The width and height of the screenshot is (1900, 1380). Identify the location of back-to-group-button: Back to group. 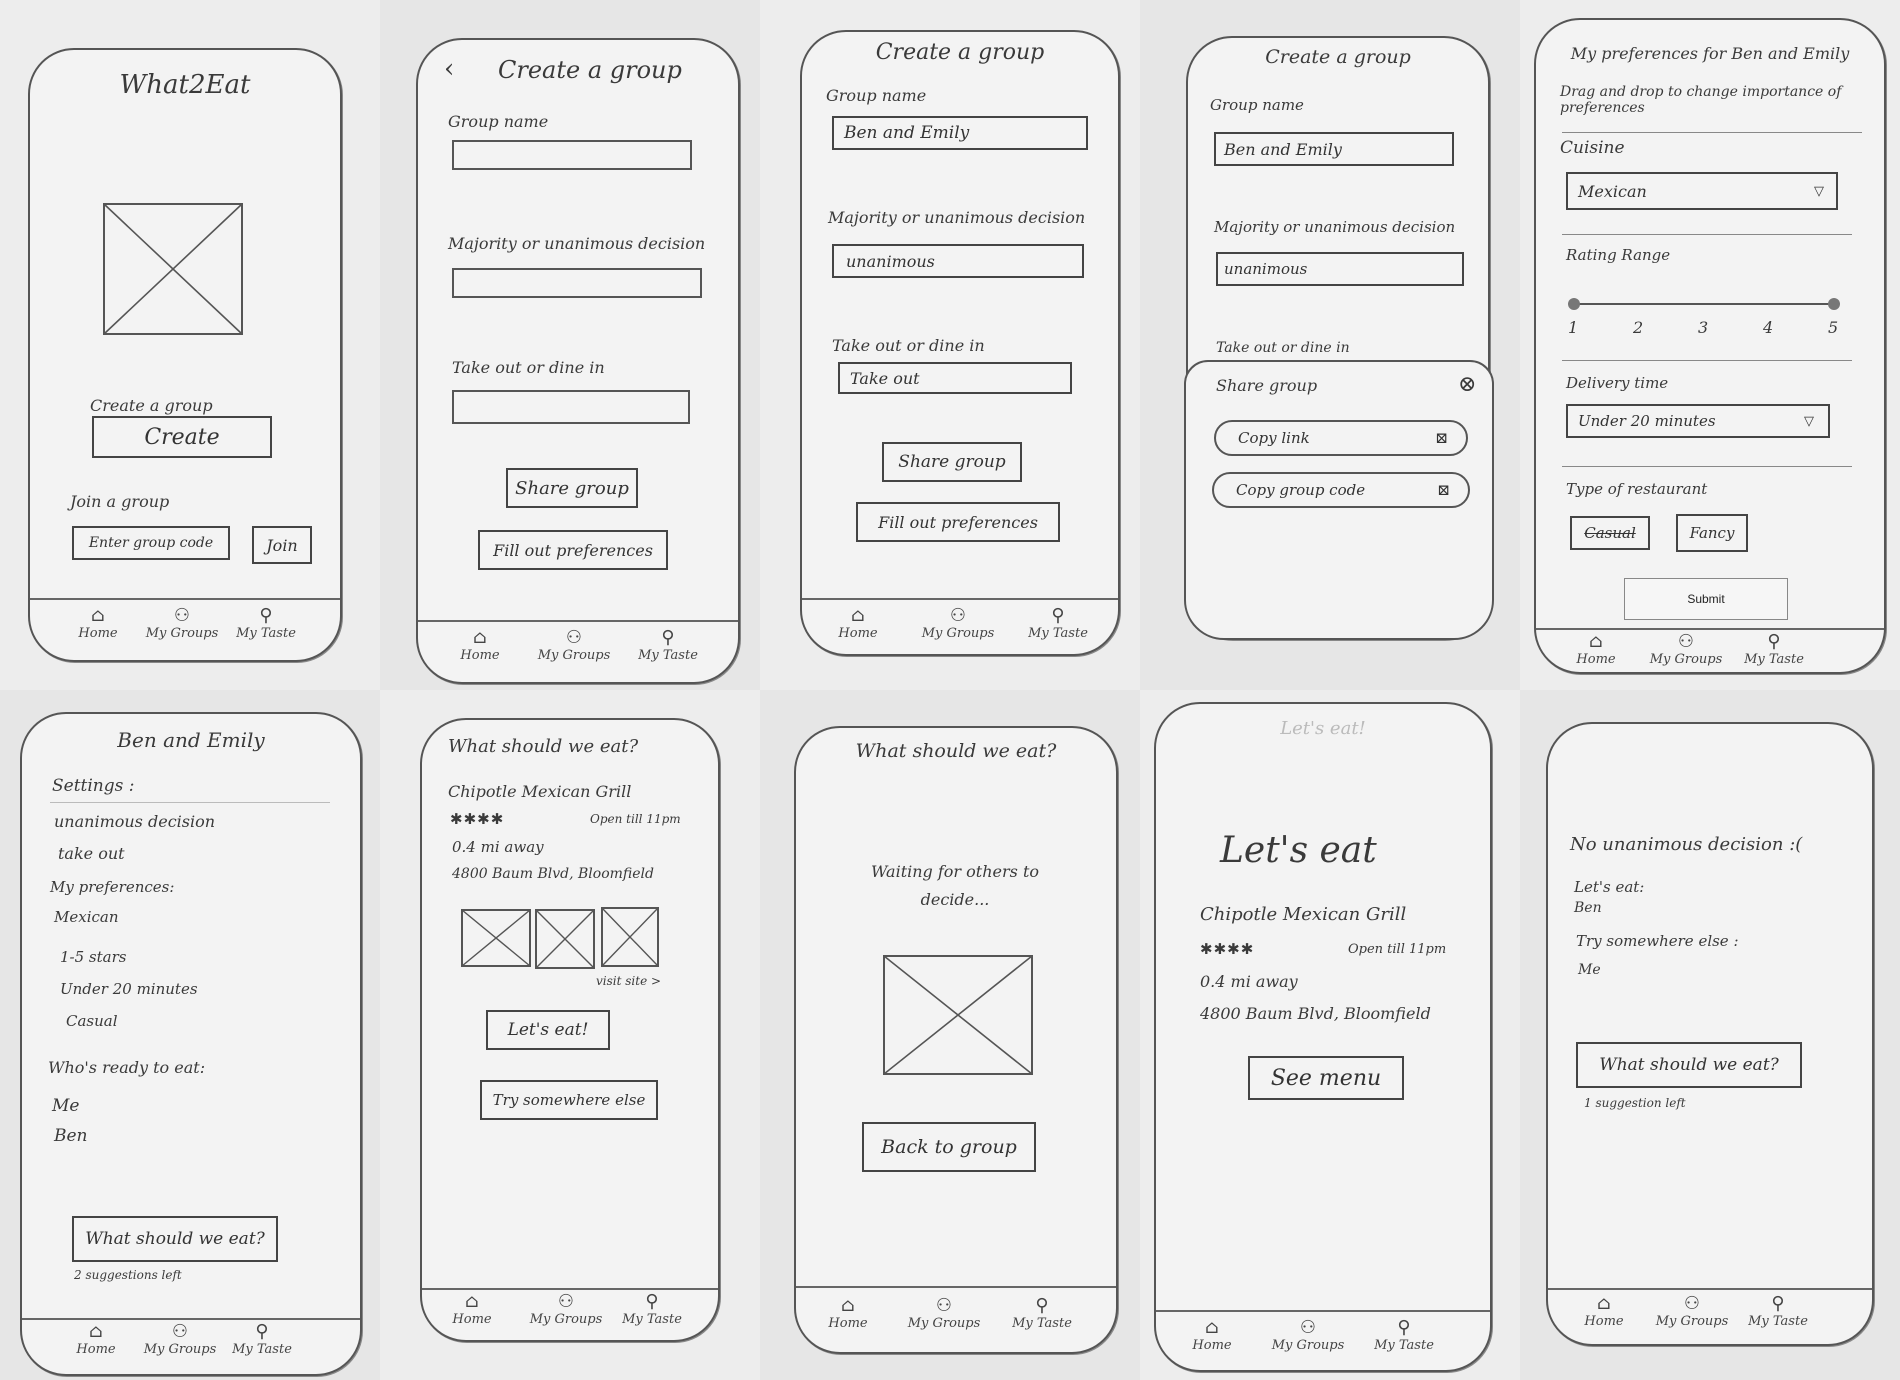
(949, 1147).